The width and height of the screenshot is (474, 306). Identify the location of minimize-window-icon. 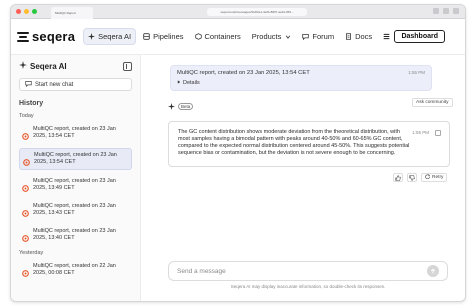
(26, 11).